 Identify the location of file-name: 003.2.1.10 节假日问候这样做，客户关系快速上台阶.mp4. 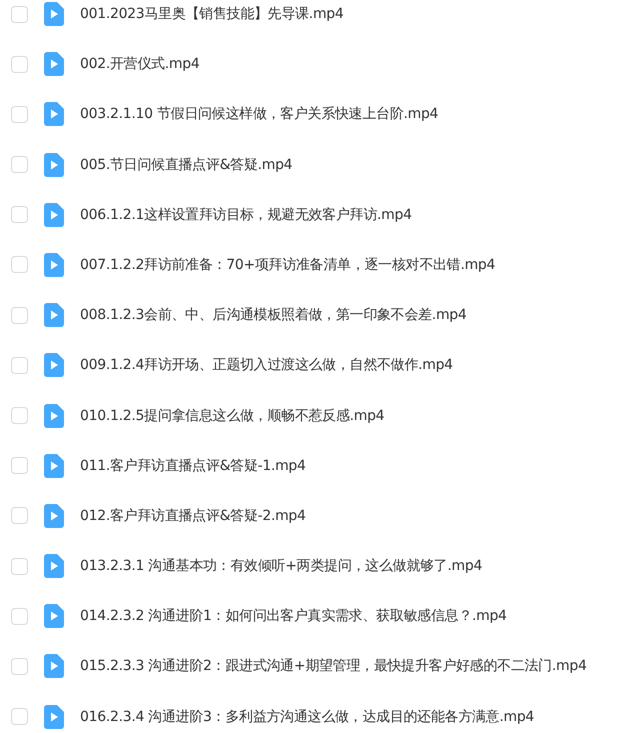
(259, 114).